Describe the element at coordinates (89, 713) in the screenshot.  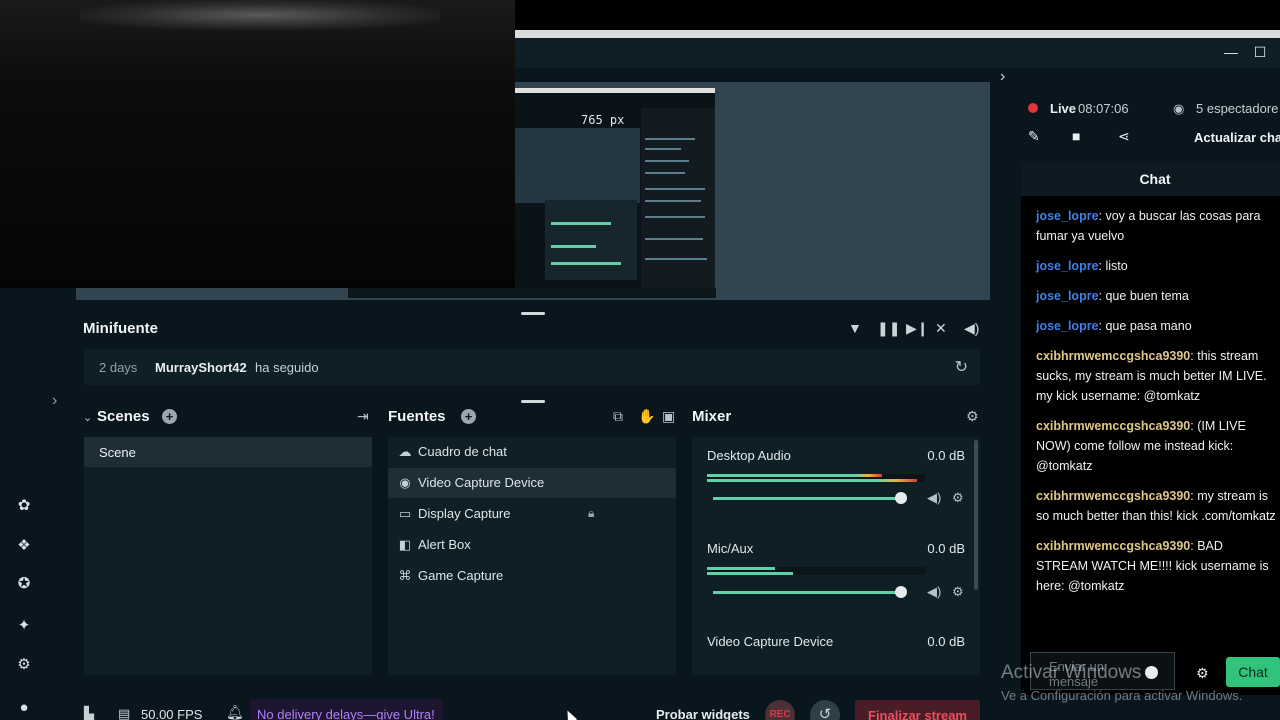
I see `performance-icon: ▙` at that location.